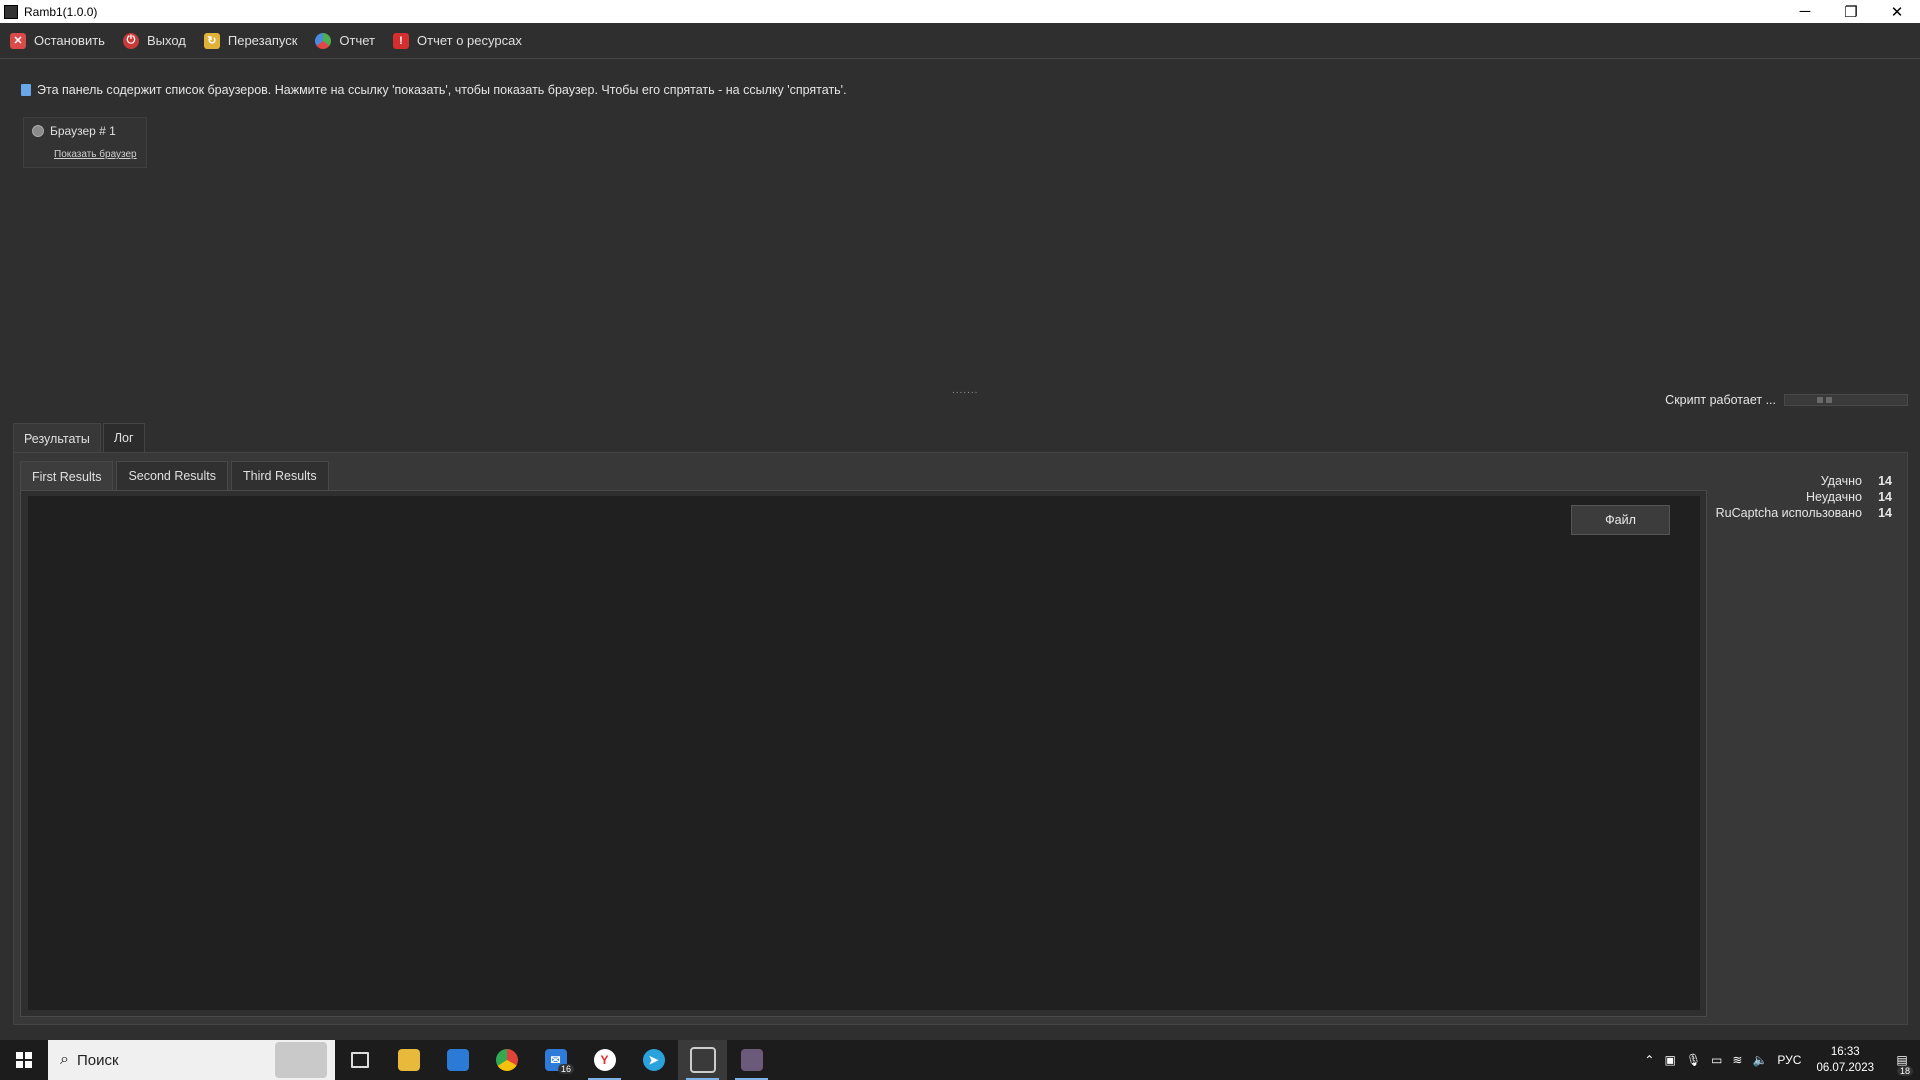  I want to click on store-icon, so click(457, 1060).